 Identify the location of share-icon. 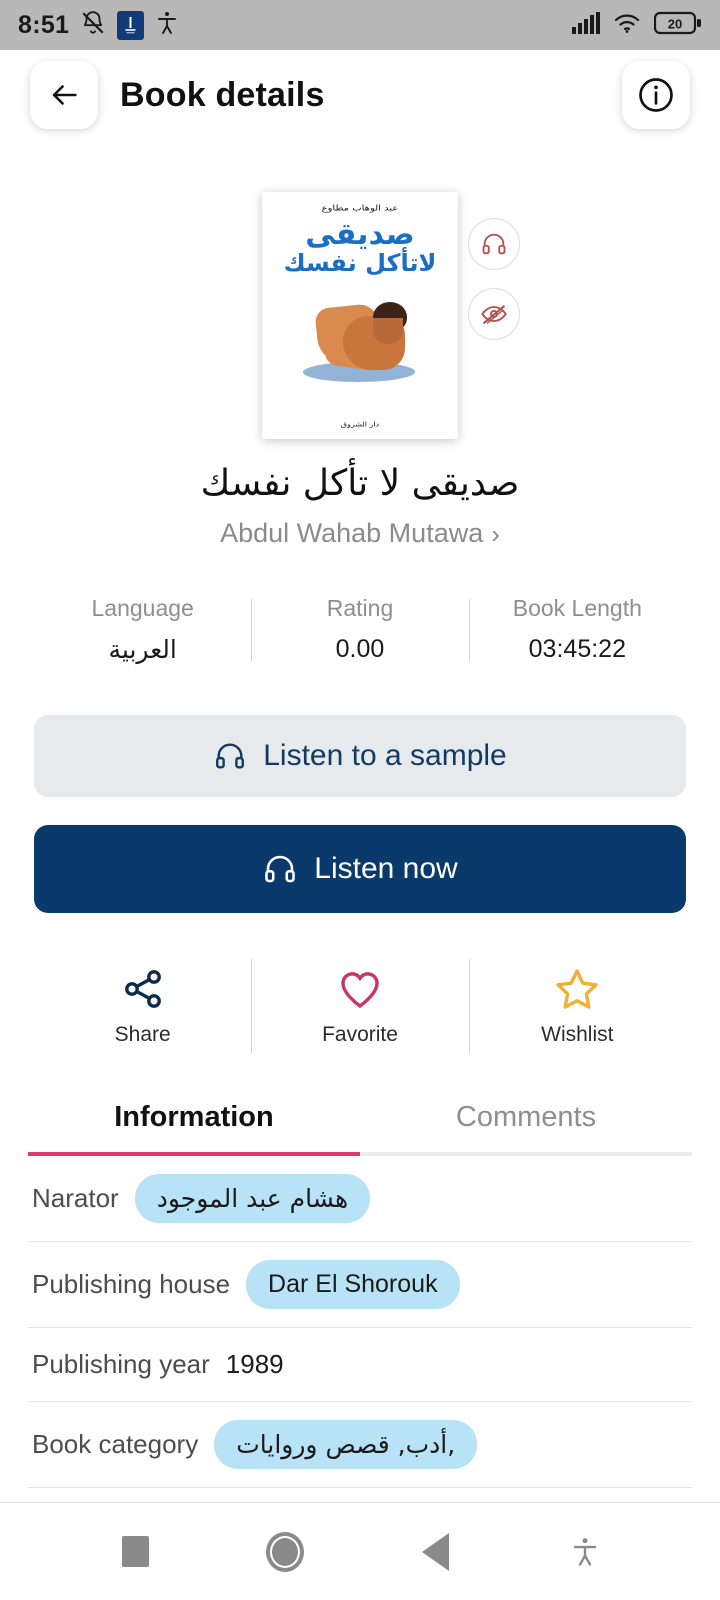
(142, 989).